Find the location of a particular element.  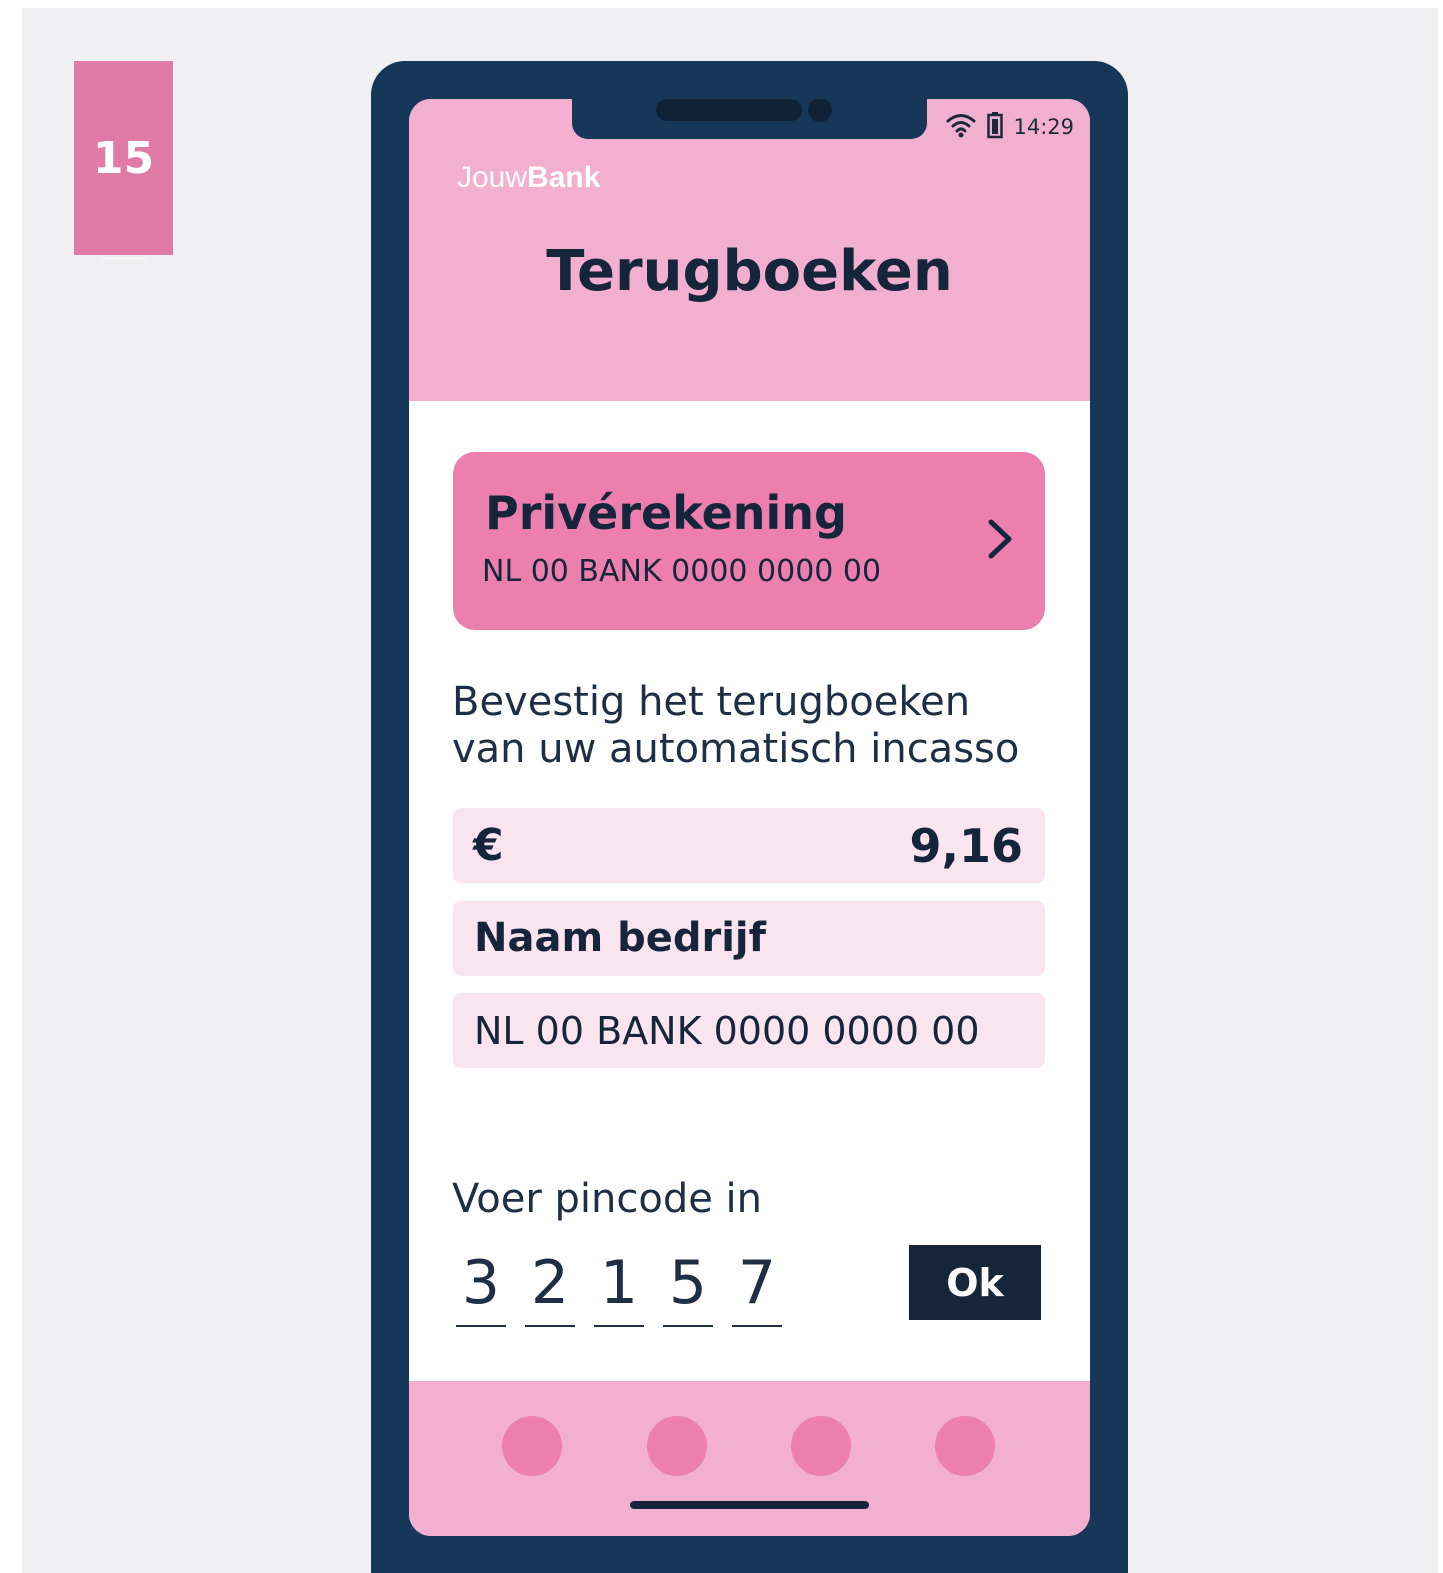

step-number: 15 is located at coordinates (123, 158).